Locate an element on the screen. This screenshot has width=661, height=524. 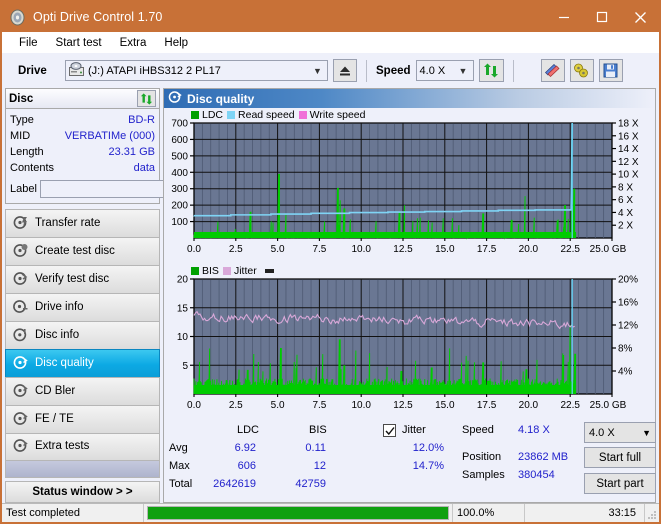
menu-bar: File Start test Extra Help is located at coordinates (330, 42).